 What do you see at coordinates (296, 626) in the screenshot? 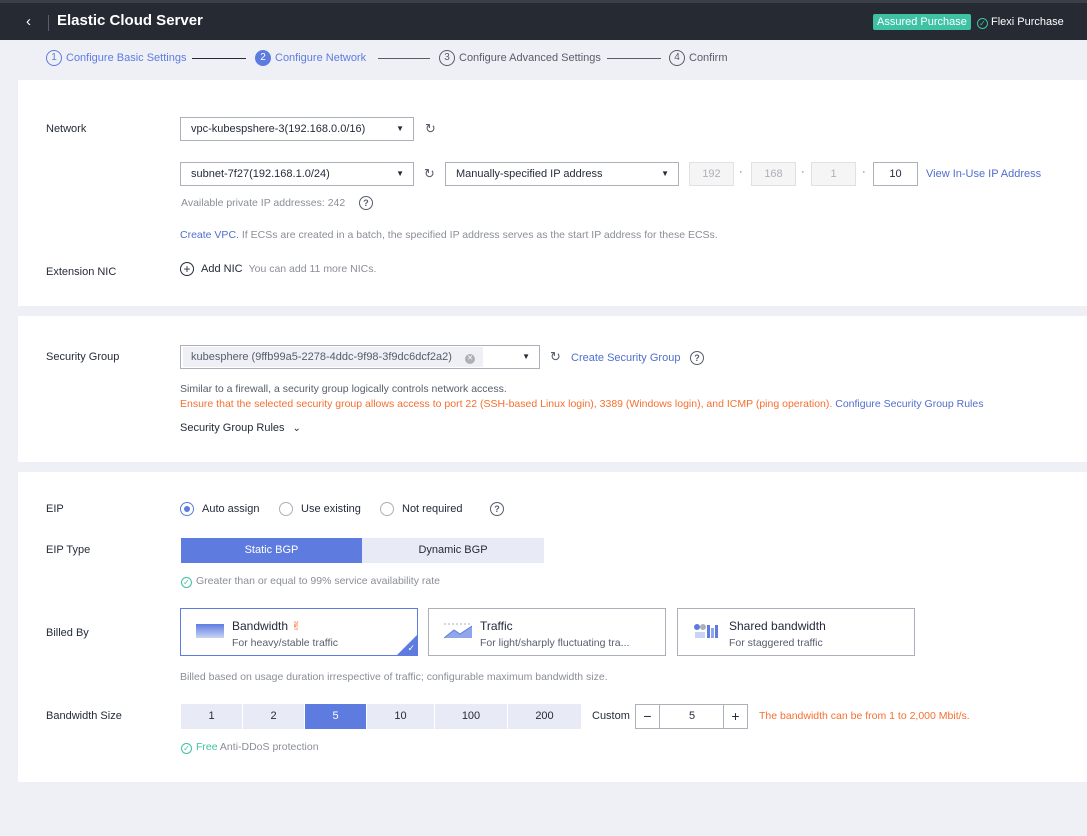
I see `thumbs-up-icon: ✌` at bounding box center [296, 626].